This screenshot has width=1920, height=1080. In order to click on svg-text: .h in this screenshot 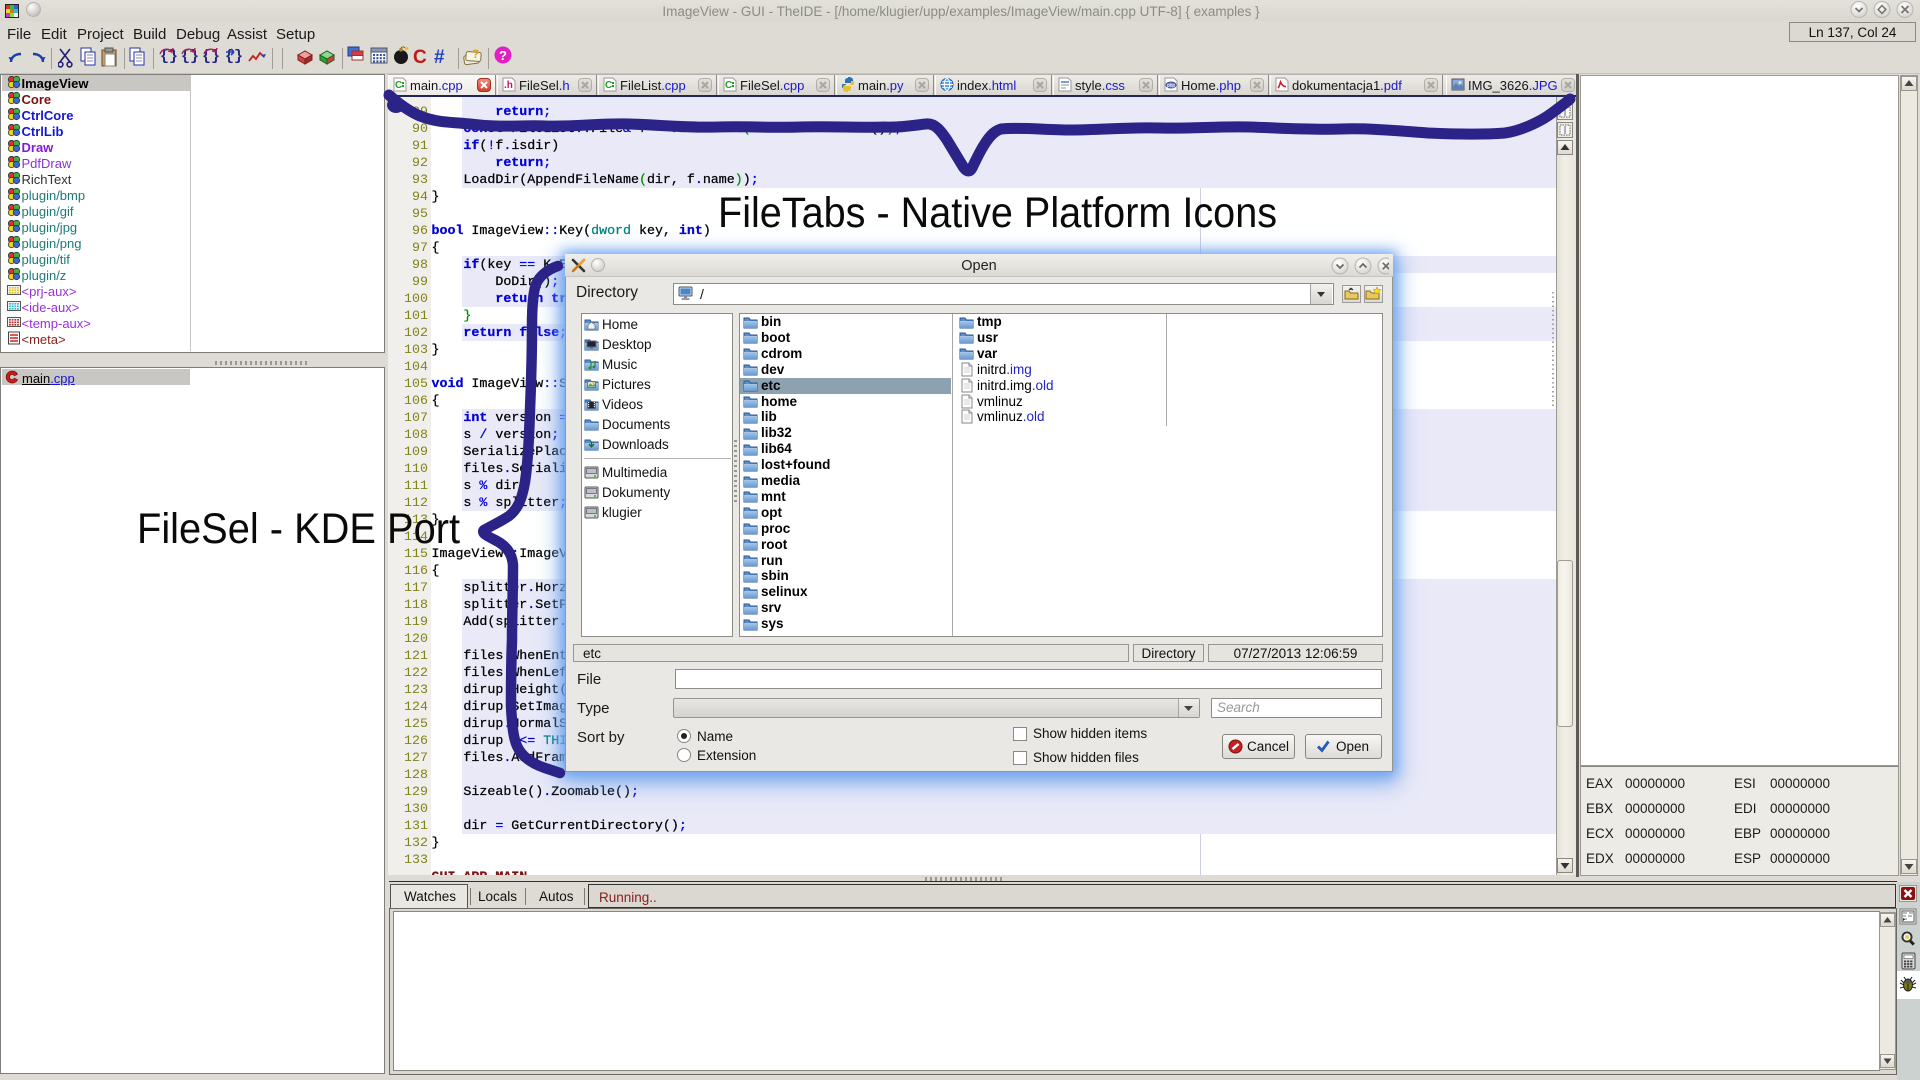, I will do `click(508, 85)`.